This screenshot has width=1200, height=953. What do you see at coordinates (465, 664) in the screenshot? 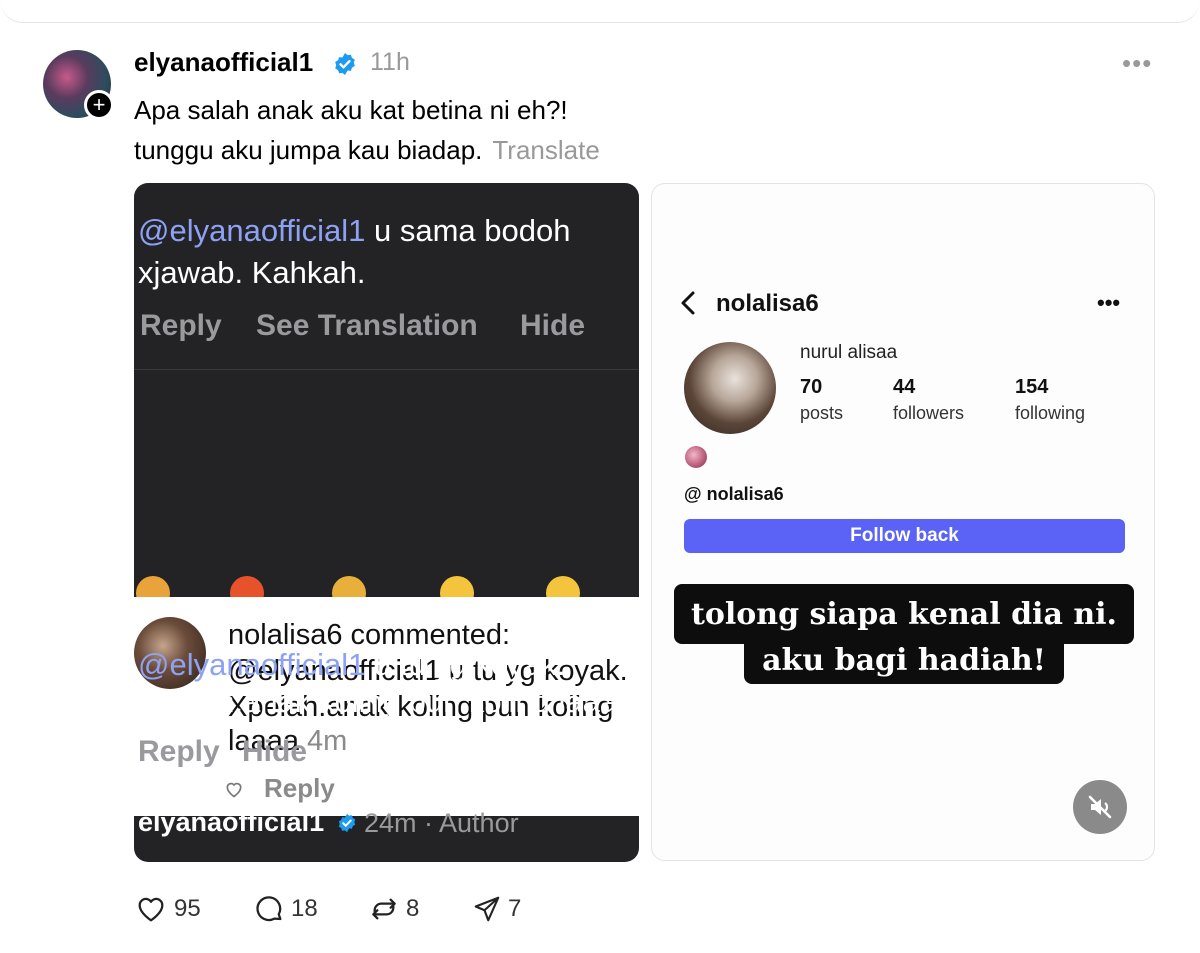
I see `lower-comment-rest: u tu yg koyak.` at bounding box center [465, 664].